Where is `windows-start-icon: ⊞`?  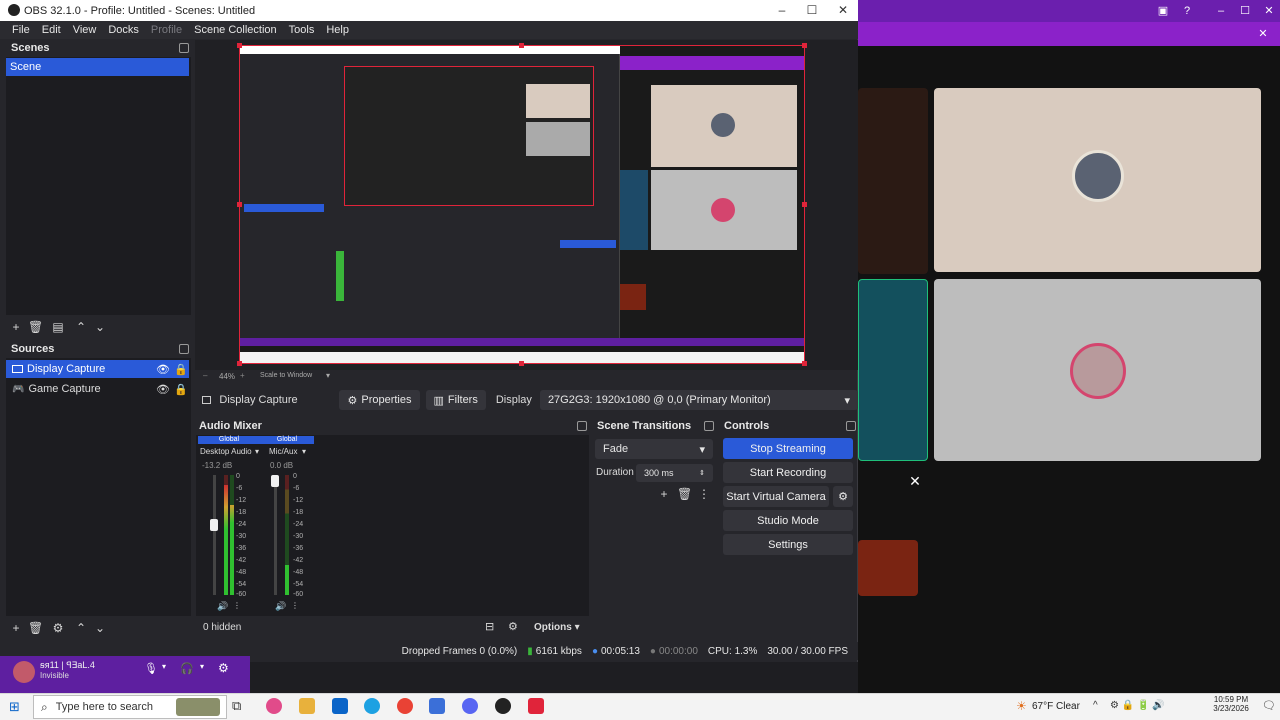 windows-start-icon: ⊞ is located at coordinates (14, 707).